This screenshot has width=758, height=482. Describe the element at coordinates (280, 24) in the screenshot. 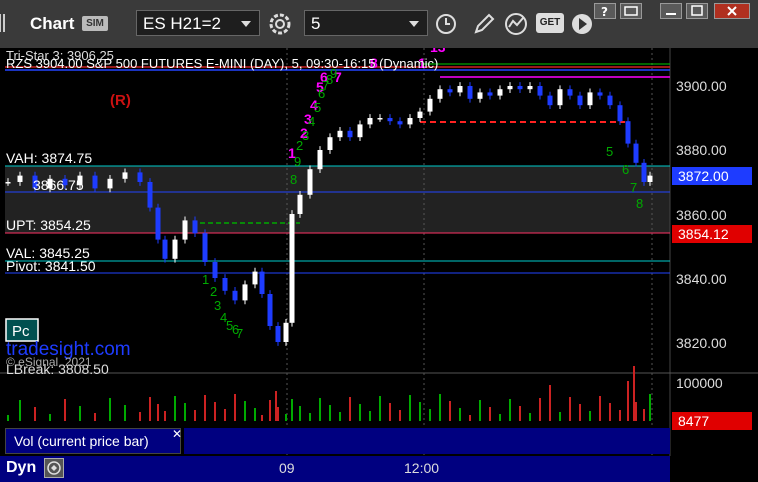

I see `settings-gear-icon` at that location.